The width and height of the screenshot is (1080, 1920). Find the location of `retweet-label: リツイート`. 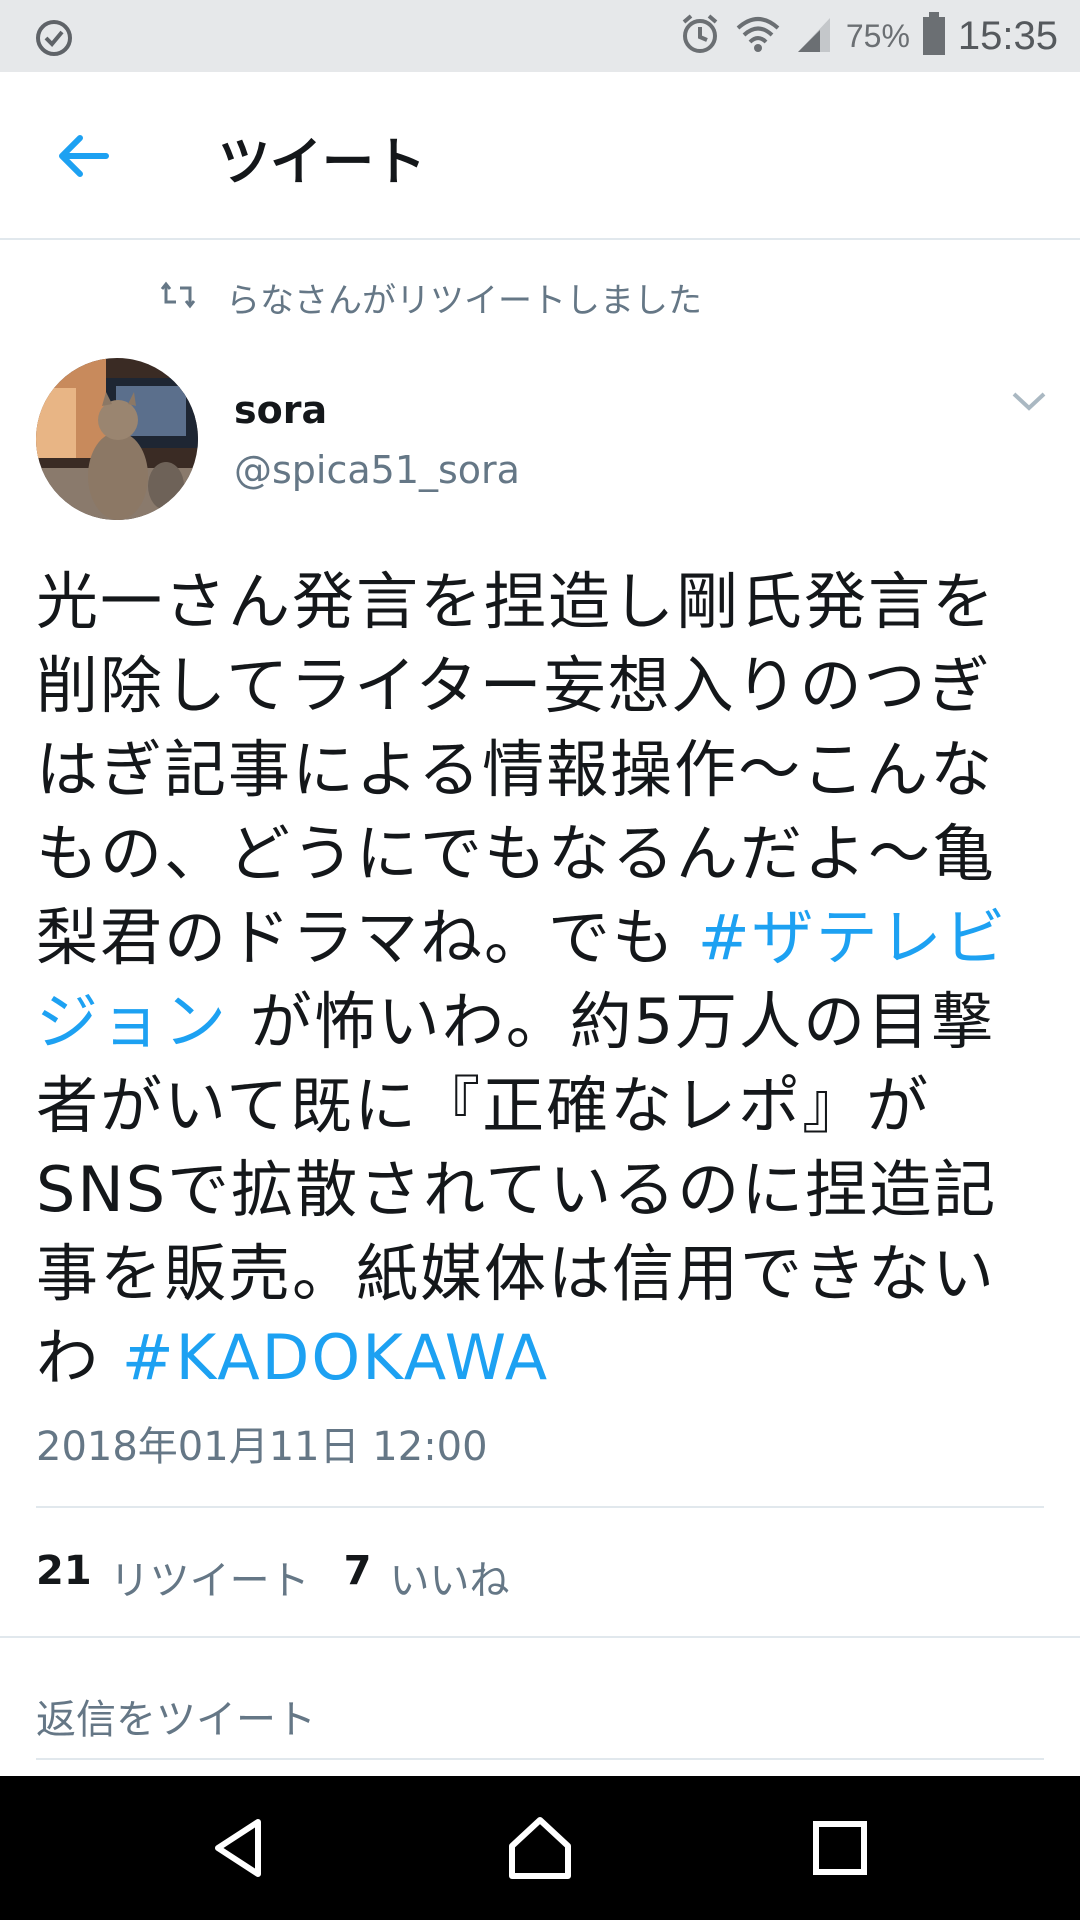

retweet-label: リツイート is located at coordinates (209, 1581).